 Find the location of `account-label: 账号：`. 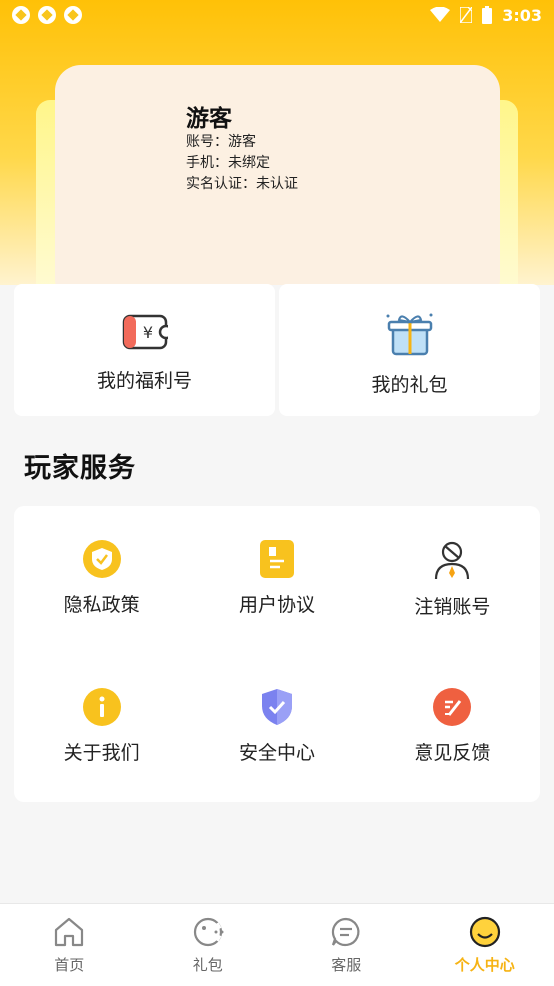

account-label: 账号： is located at coordinates (207, 142).